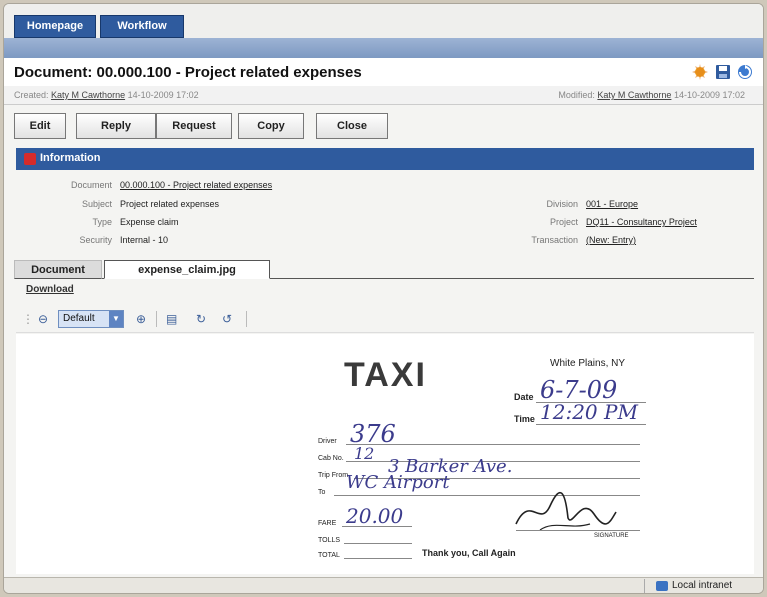  What do you see at coordinates (95, 240) in the screenshot?
I see `security-field-label: Security` at bounding box center [95, 240].